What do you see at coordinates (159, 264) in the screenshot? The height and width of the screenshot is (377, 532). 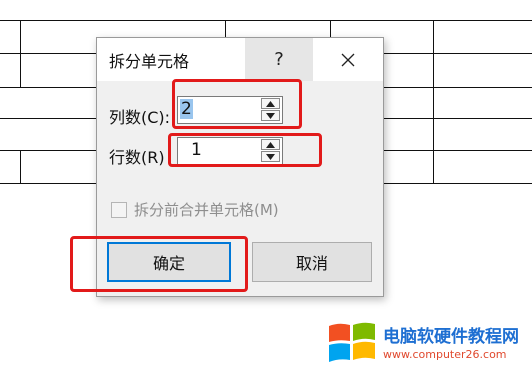 I see `annotation-box-ok` at bounding box center [159, 264].